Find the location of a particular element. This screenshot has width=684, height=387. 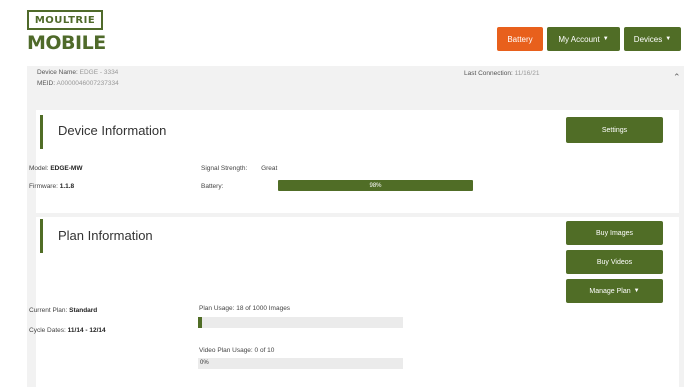

logo-bottom-text: MOBILE is located at coordinates (66, 43).